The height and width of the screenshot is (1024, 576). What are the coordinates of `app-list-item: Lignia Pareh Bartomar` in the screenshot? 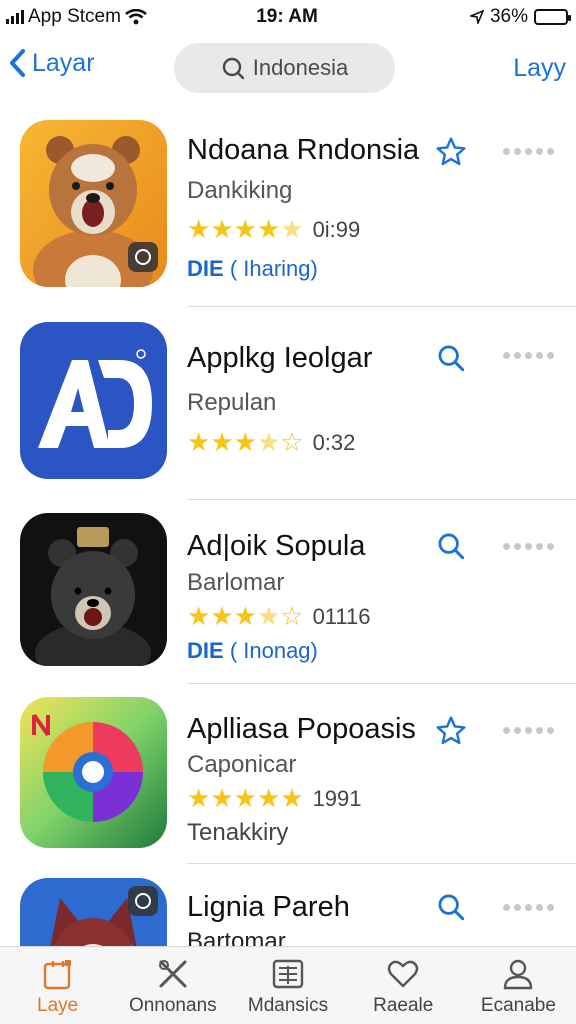 It's located at (288, 912).